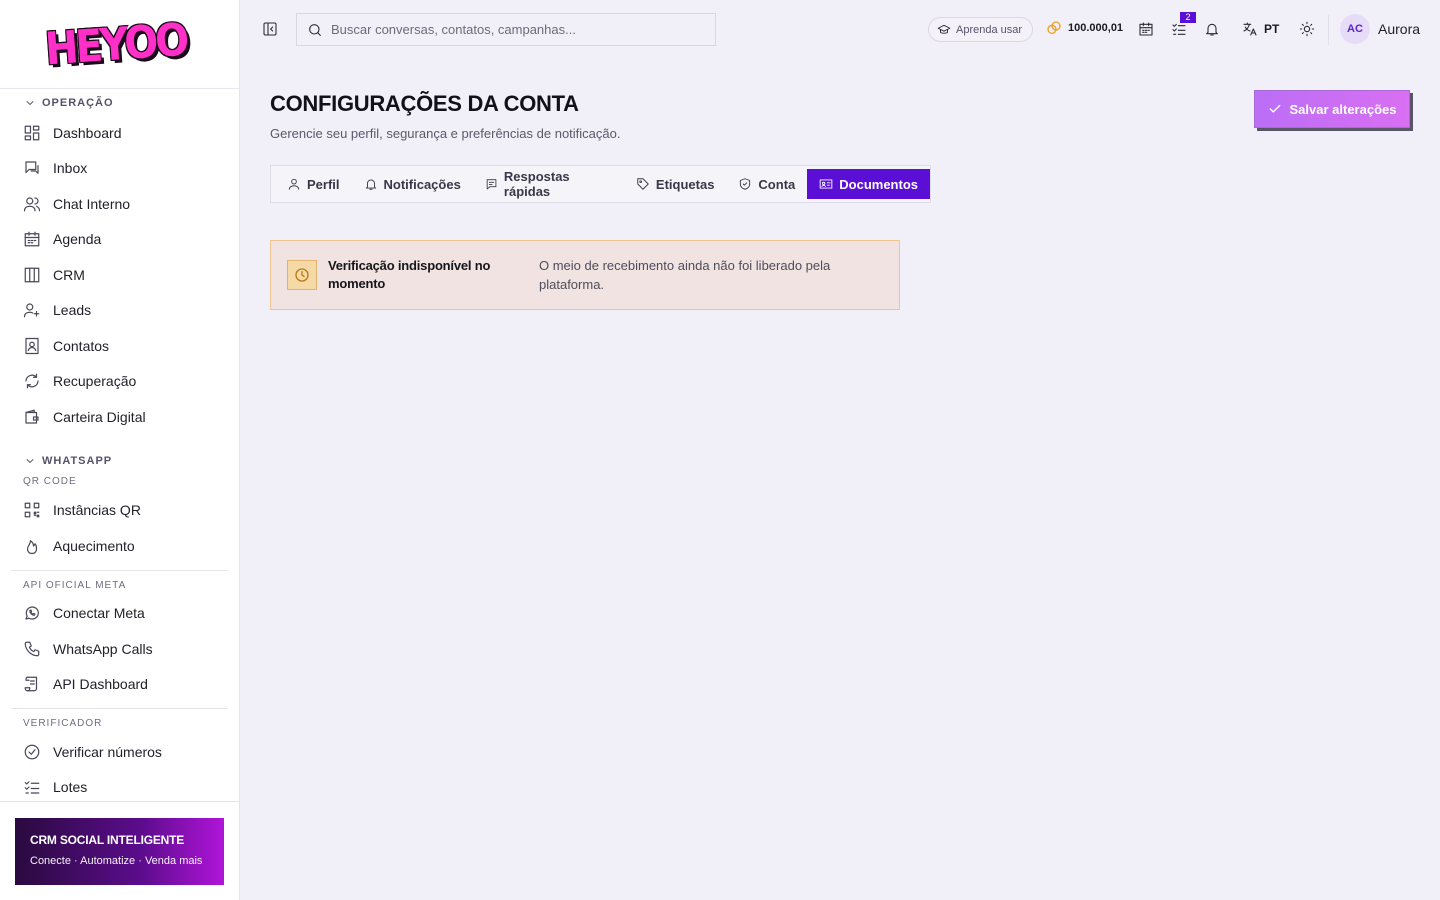 The width and height of the screenshot is (1440, 900). What do you see at coordinates (685, 184) in the screenshot?
I see `tab-label: Etiquetas` at bounding box center [685, 184].